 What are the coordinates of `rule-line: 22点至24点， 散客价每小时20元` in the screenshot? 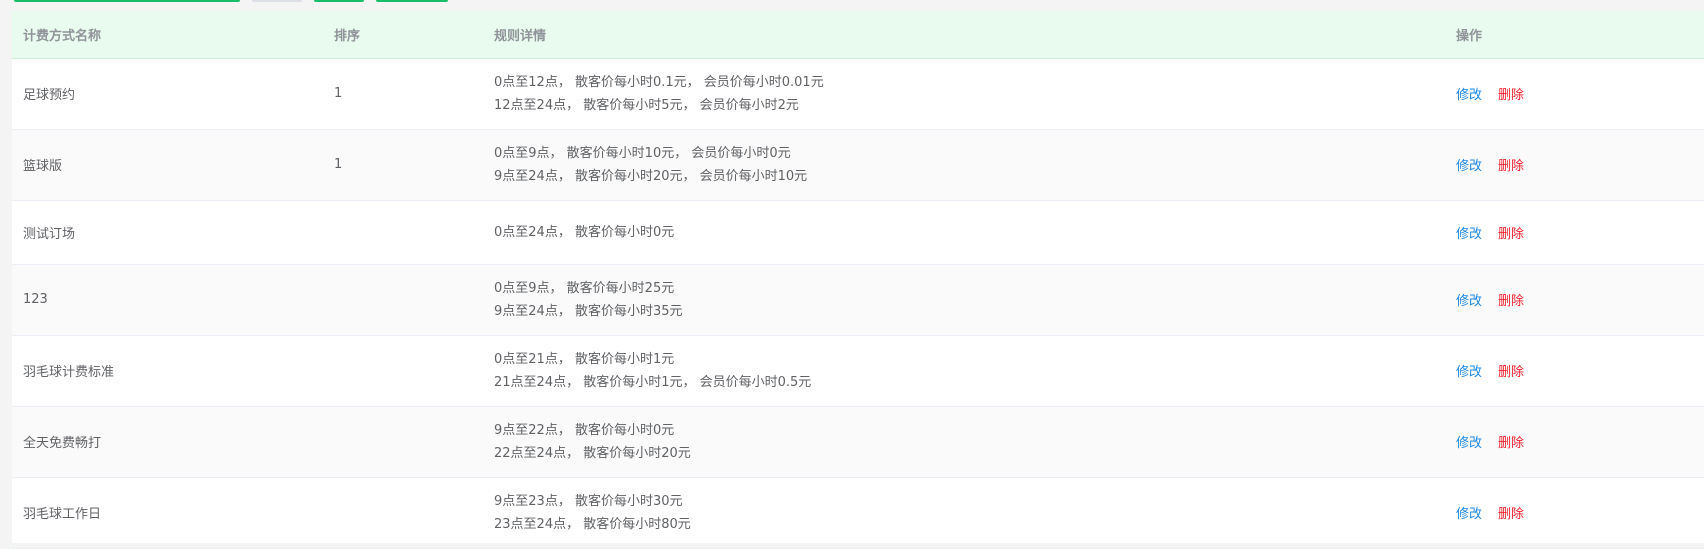 It's located at (592, 453).